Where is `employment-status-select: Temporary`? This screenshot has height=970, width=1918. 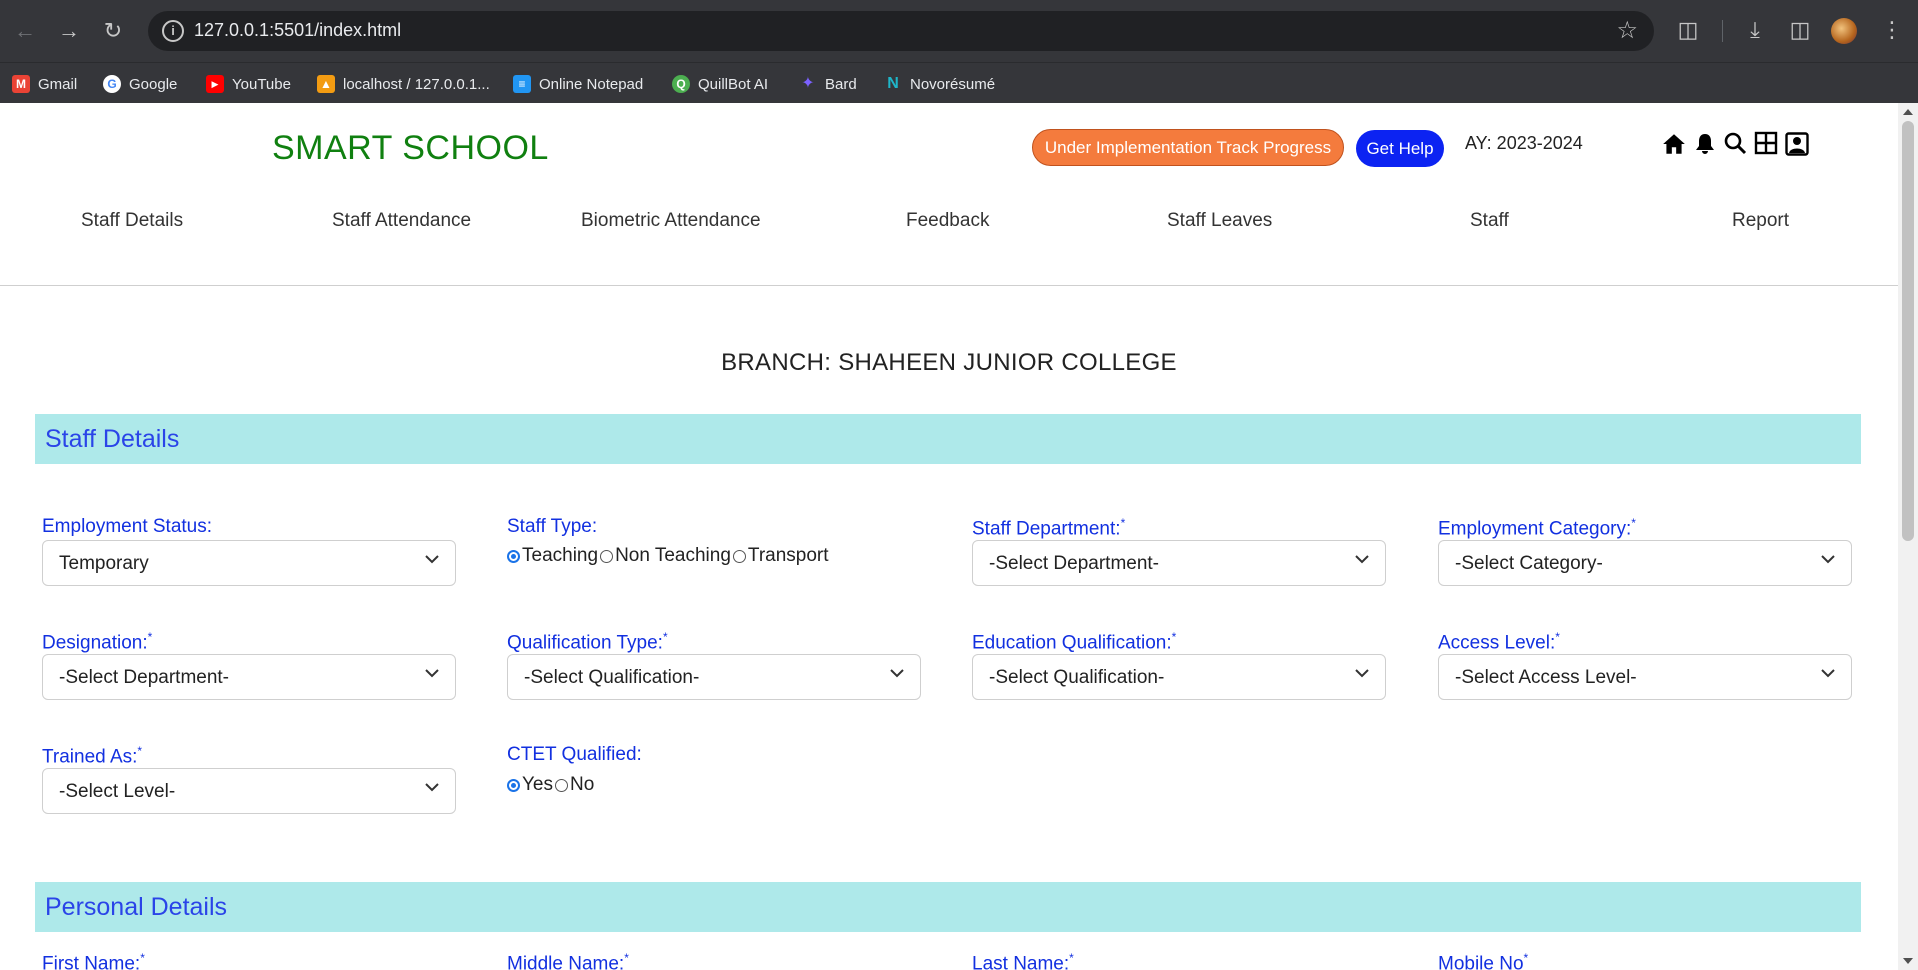 employment-status-select: Temporary is located at coordinates (249, 563).